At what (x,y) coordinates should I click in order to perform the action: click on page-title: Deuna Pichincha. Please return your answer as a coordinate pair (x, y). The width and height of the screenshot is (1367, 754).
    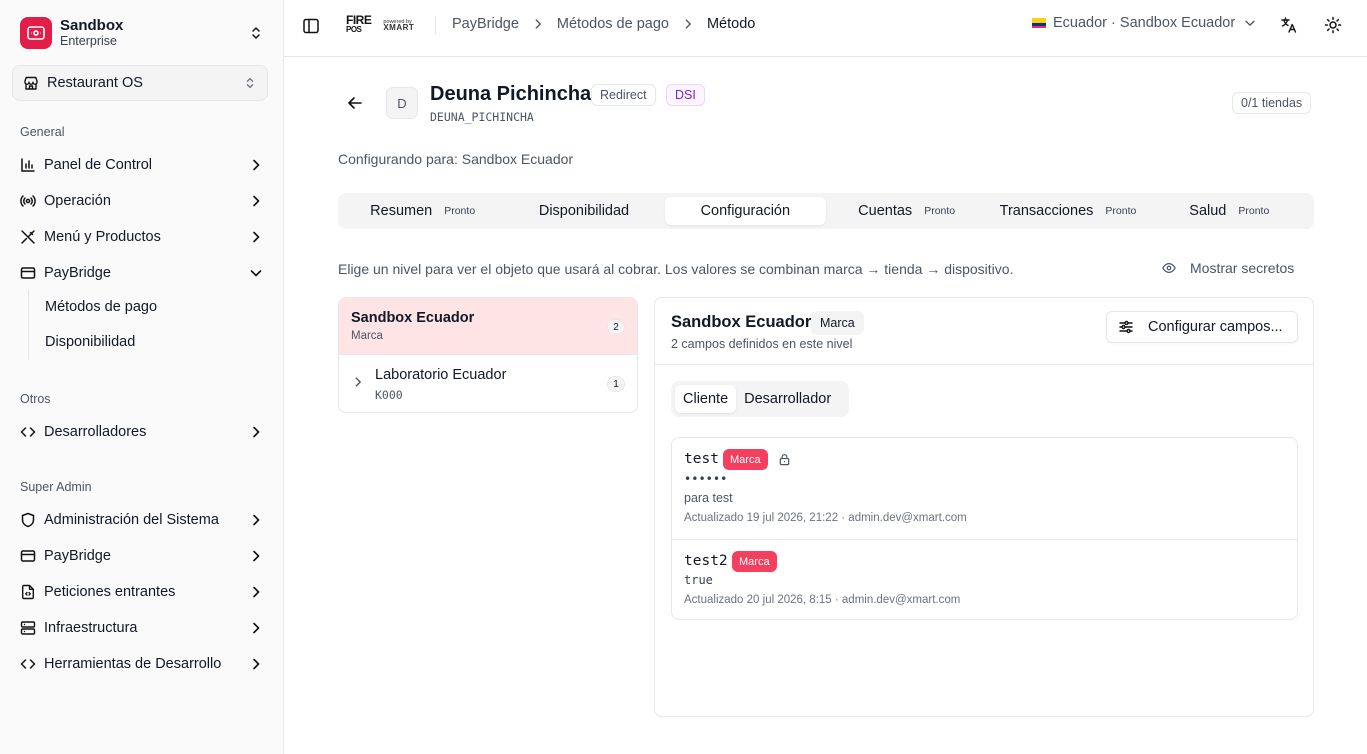
    Looking at the image, I should click on (511, 94).